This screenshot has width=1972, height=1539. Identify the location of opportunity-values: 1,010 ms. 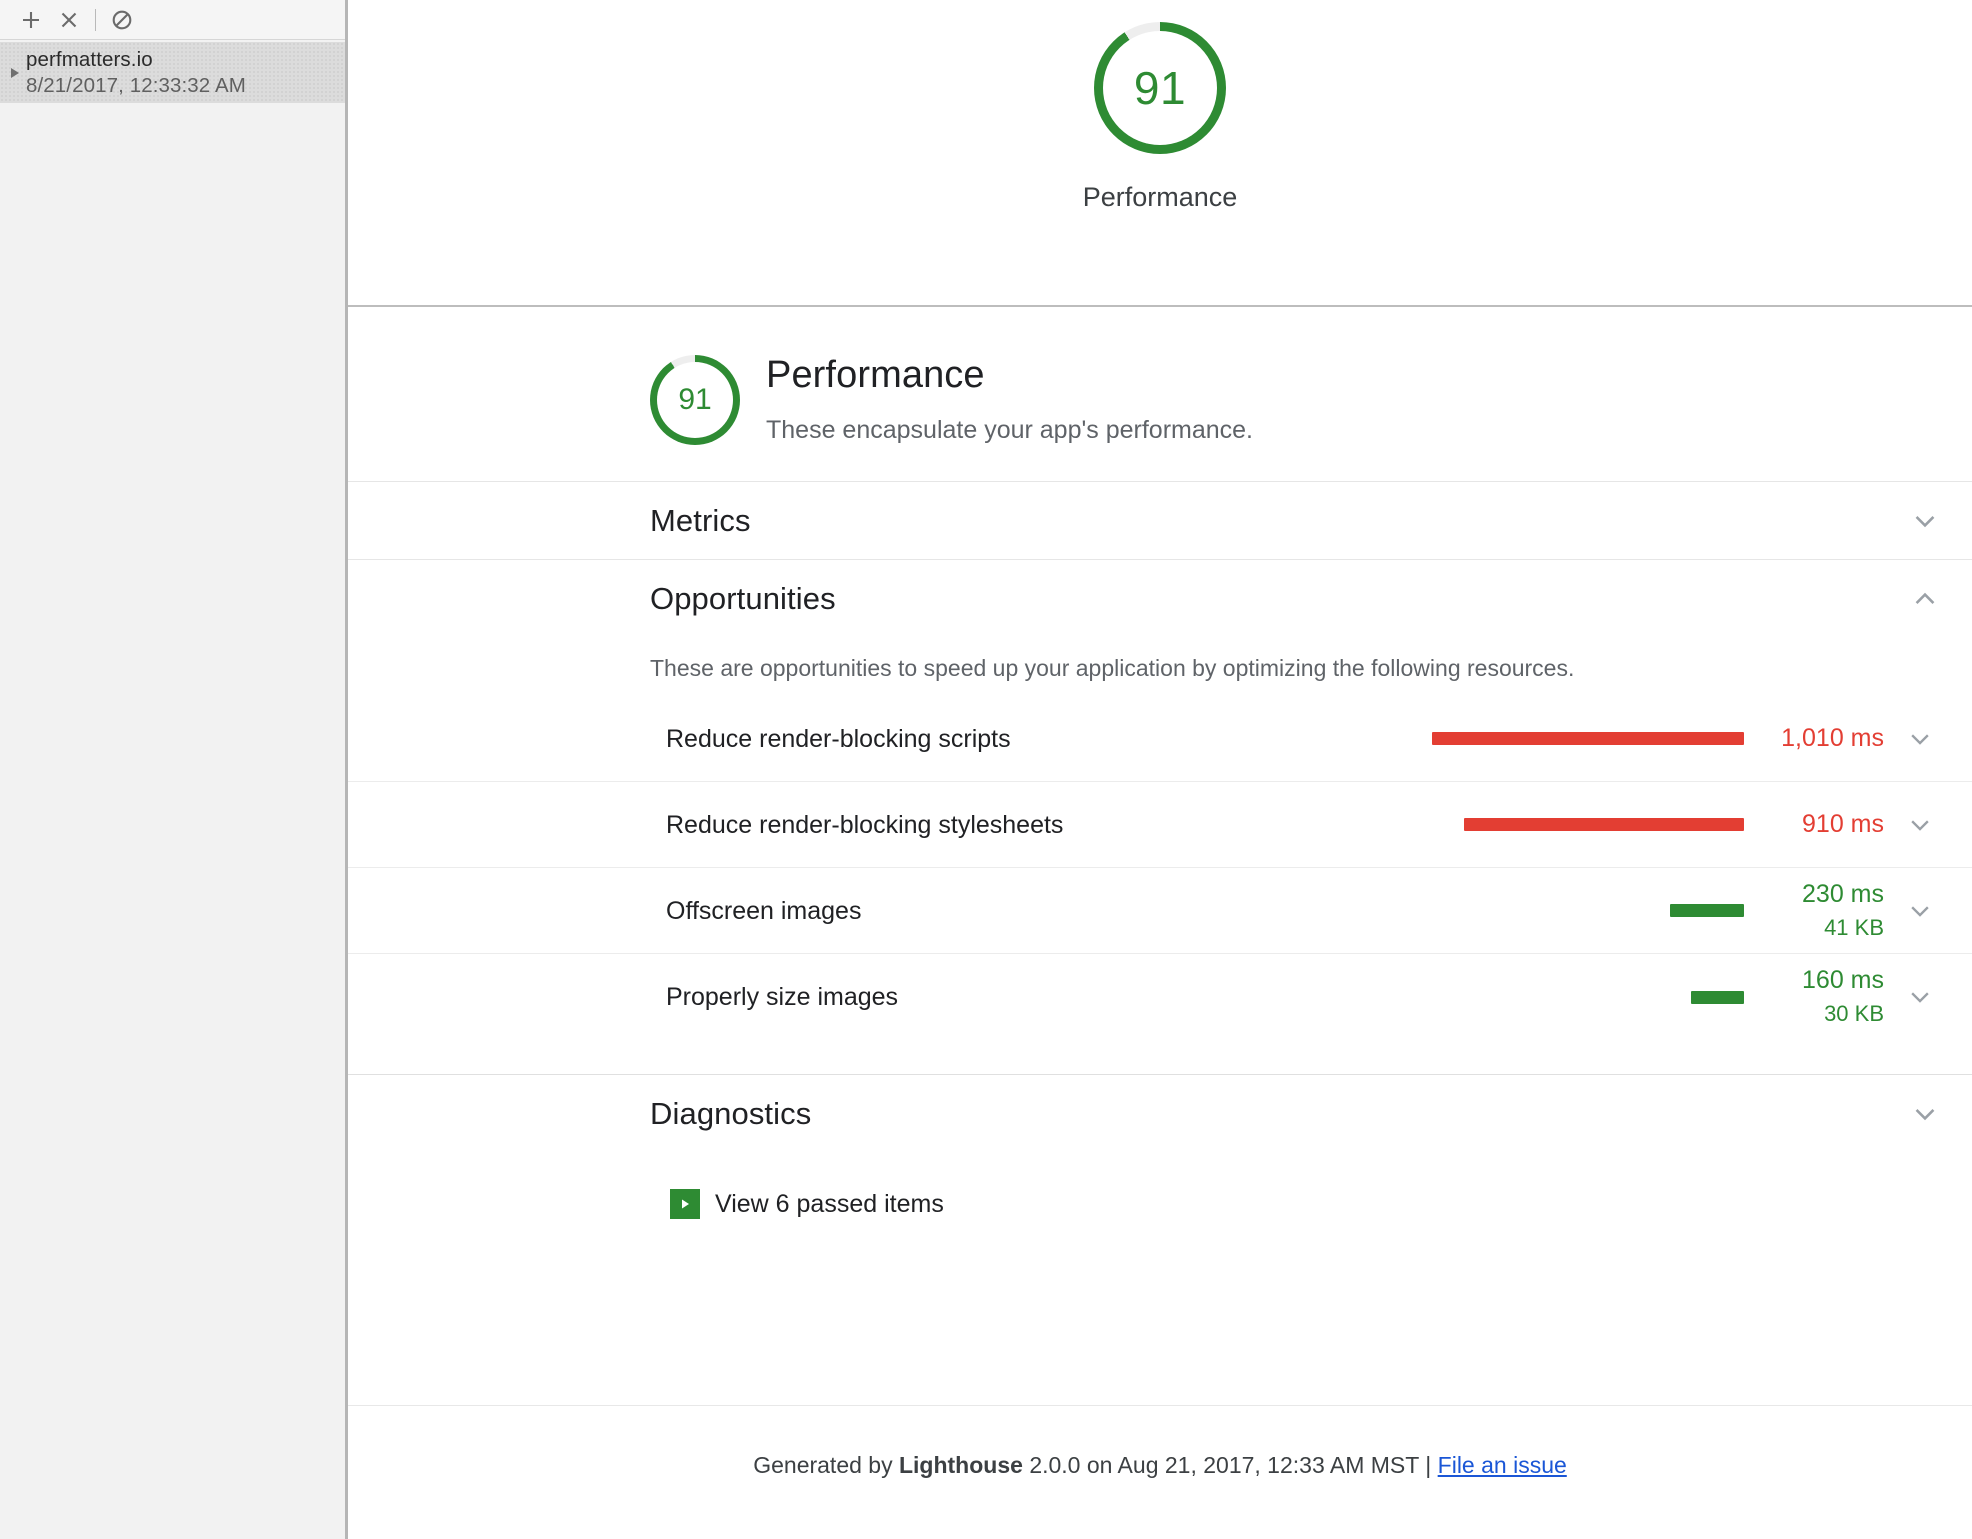
(1825, 738).